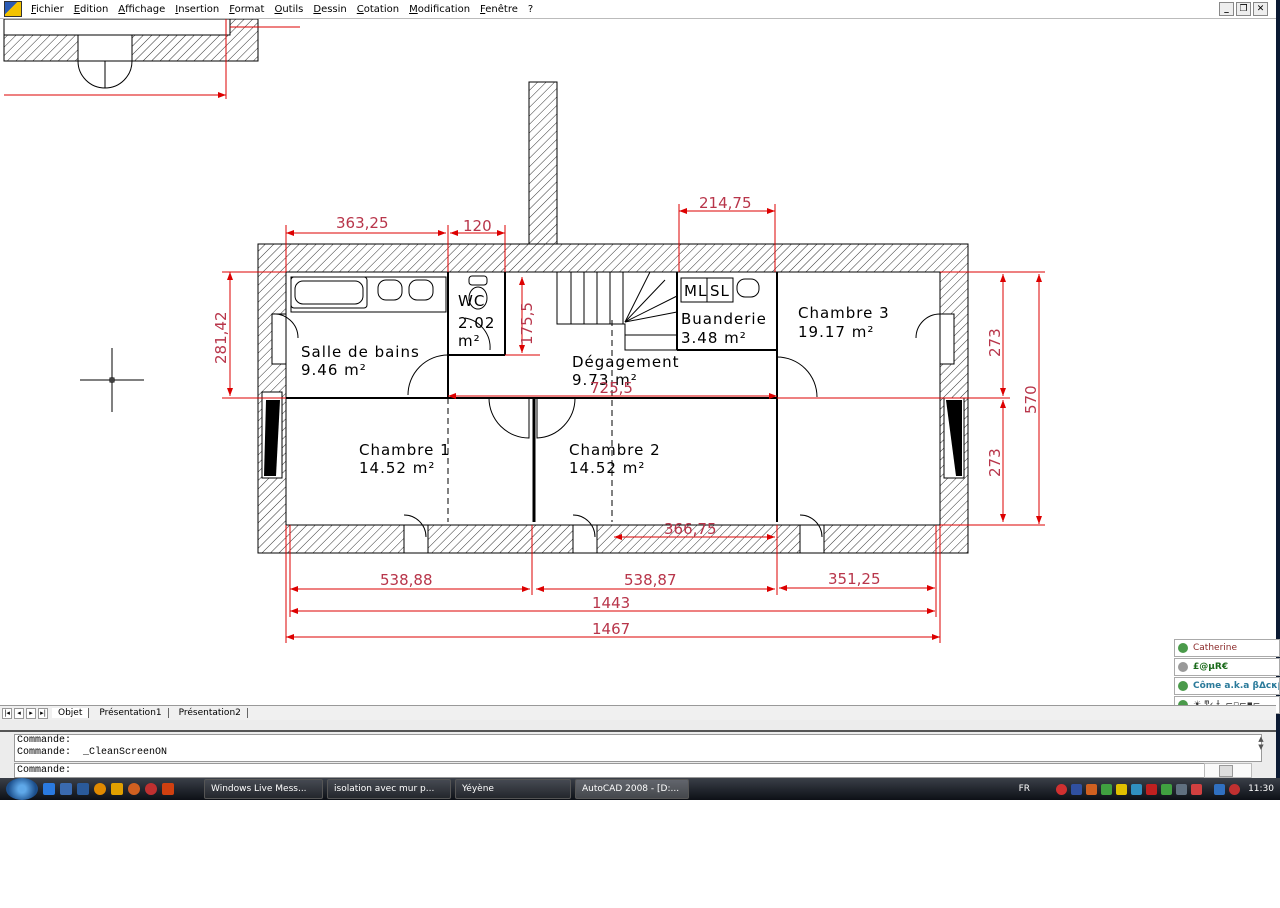 This screenshot has width=1280, height=908. What do you see at coordinates (44, 740) in the screenshot?
I see `command-history-line: Commande:` at bounding box center [44, 740].